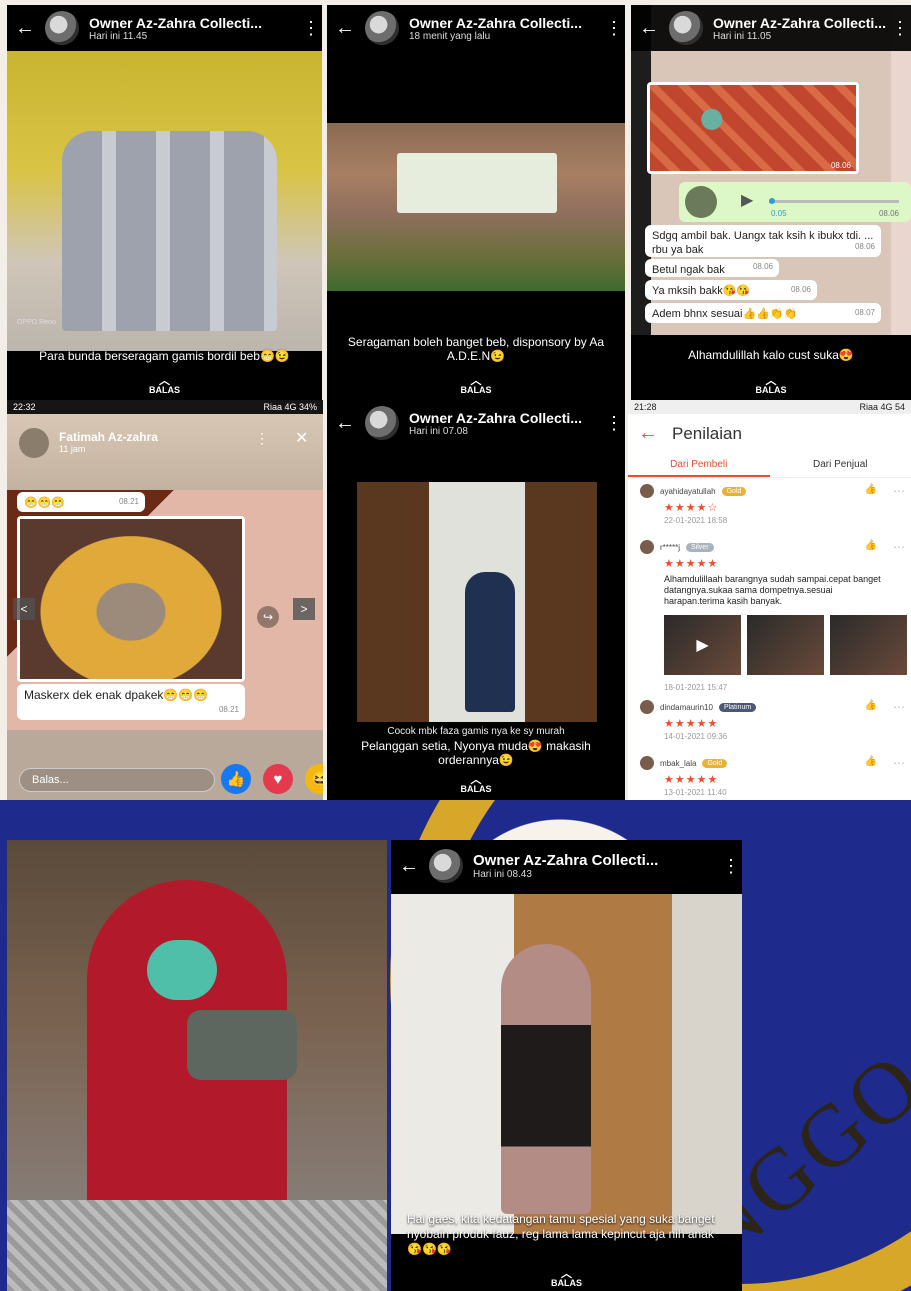 The height and width of the screenshot is (1291, 911). Describe the element at coordinates (834, 201) in the screenshot. I see `audio-progress` at that location.